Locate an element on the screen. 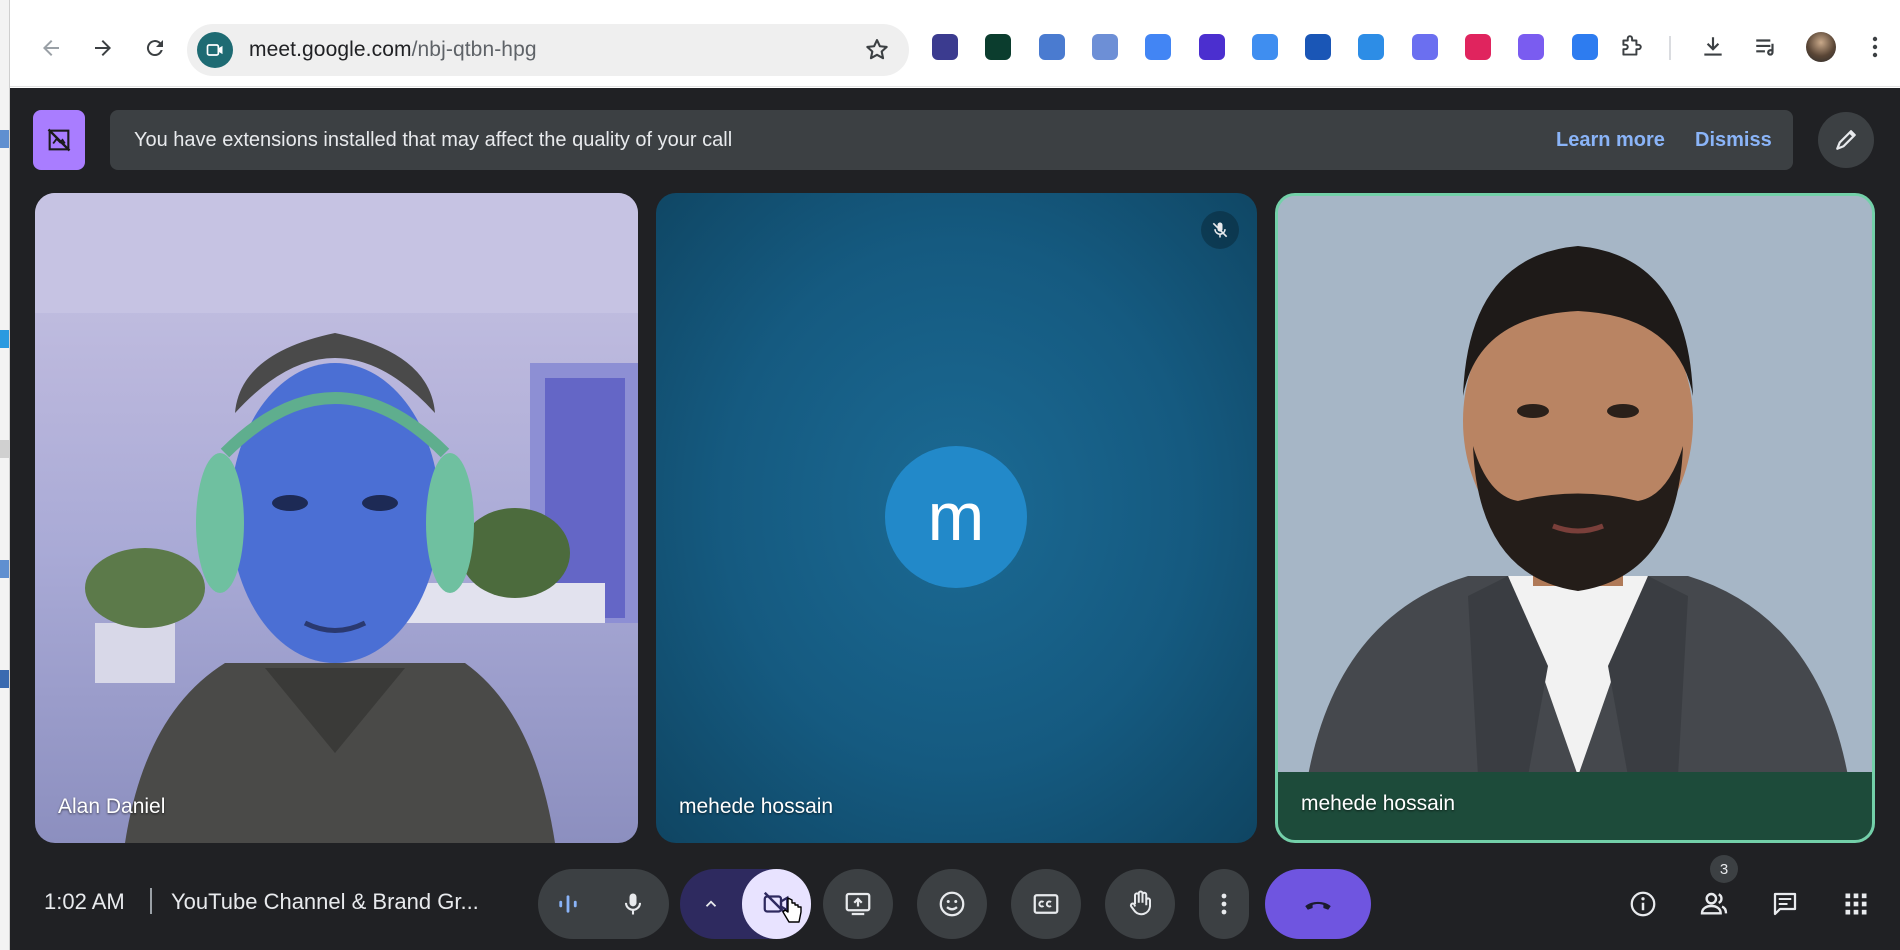 Image resolution: width=1900 pixels, height=950 pixels. raise-hand-icon is located at coordinates (1140, 903).